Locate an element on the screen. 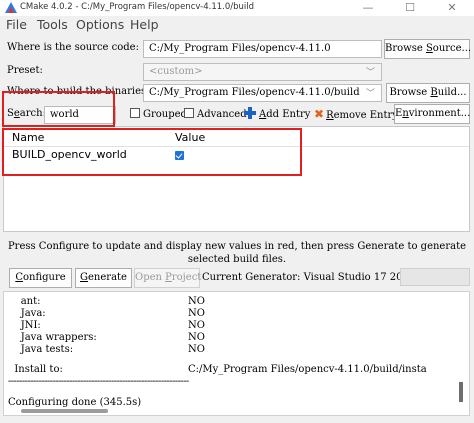  browse-build-label: Browse is located at coordinates (410, 92).